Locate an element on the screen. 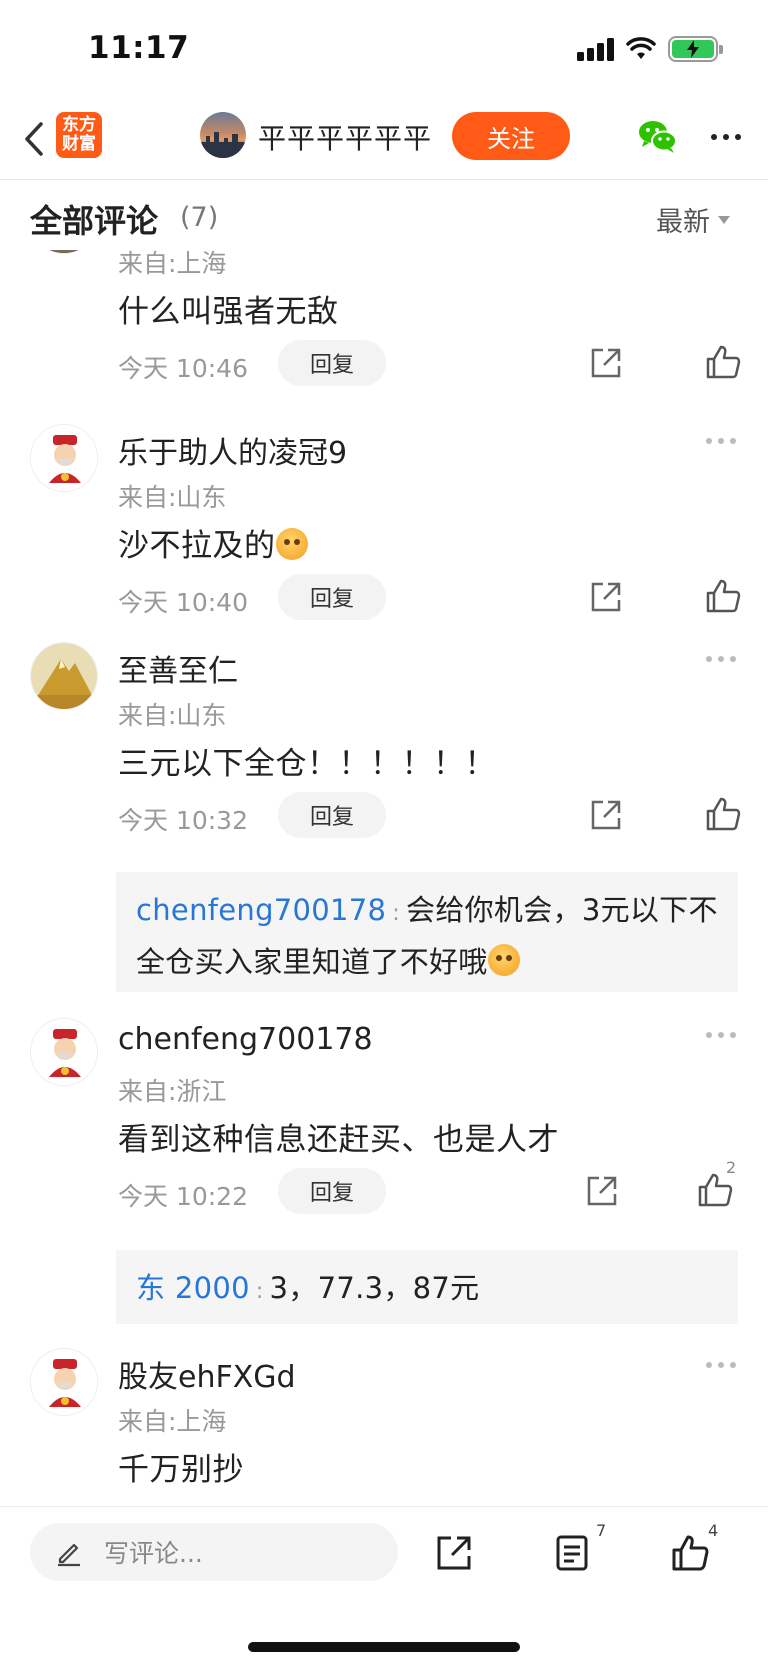 The height and width of the screenshot is (1663, 768). app-logo: 东方财富 is located at coordinates (79, 135).